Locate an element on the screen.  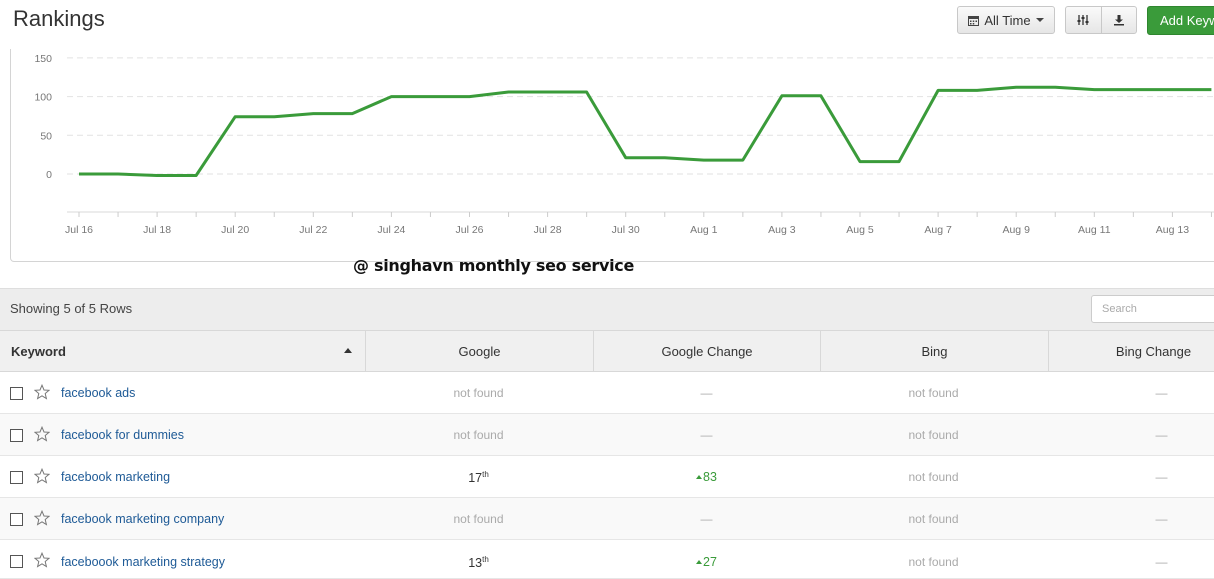
google-change: 27 is located at coordinates (706, 562).